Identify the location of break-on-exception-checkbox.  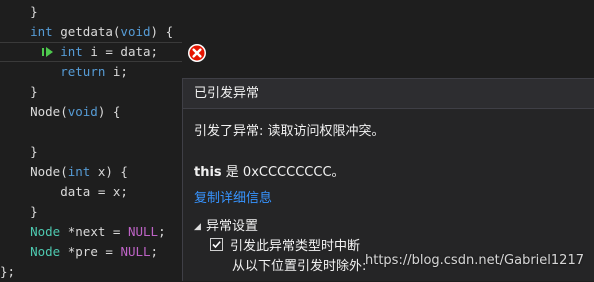
(216, 244).